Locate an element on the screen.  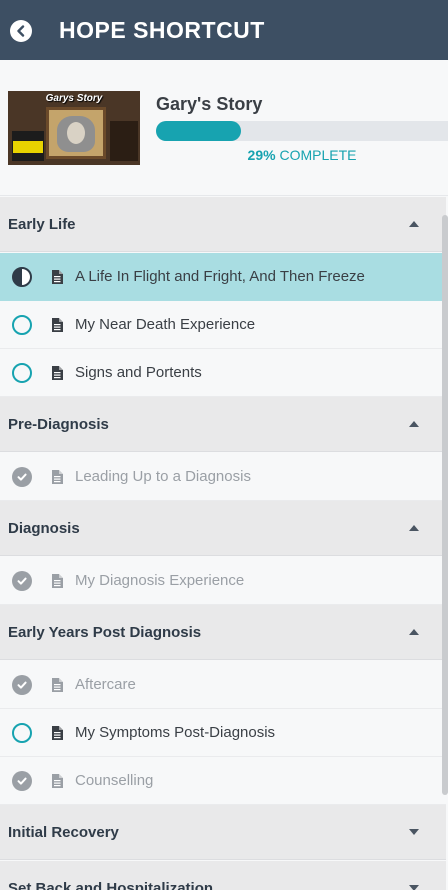
progress-percent: 29% is located at coordinates (261, 155).